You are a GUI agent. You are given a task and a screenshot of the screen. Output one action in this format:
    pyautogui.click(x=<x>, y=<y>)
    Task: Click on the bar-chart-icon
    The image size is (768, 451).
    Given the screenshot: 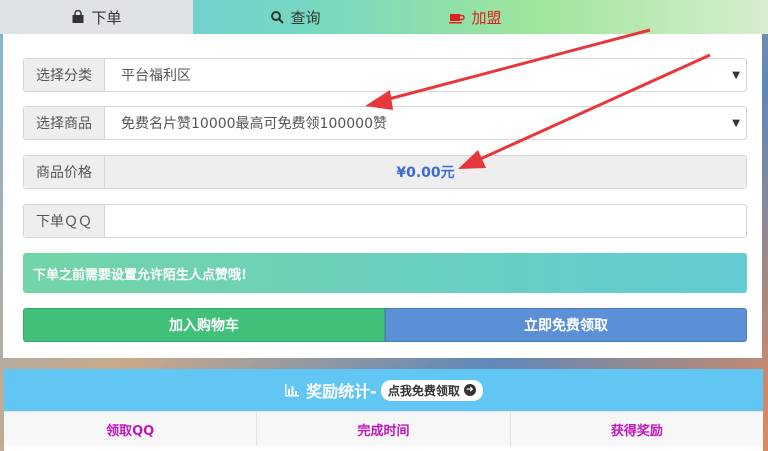 What is the action you would take?
    pyautogui.click(x=292, y=390)
    